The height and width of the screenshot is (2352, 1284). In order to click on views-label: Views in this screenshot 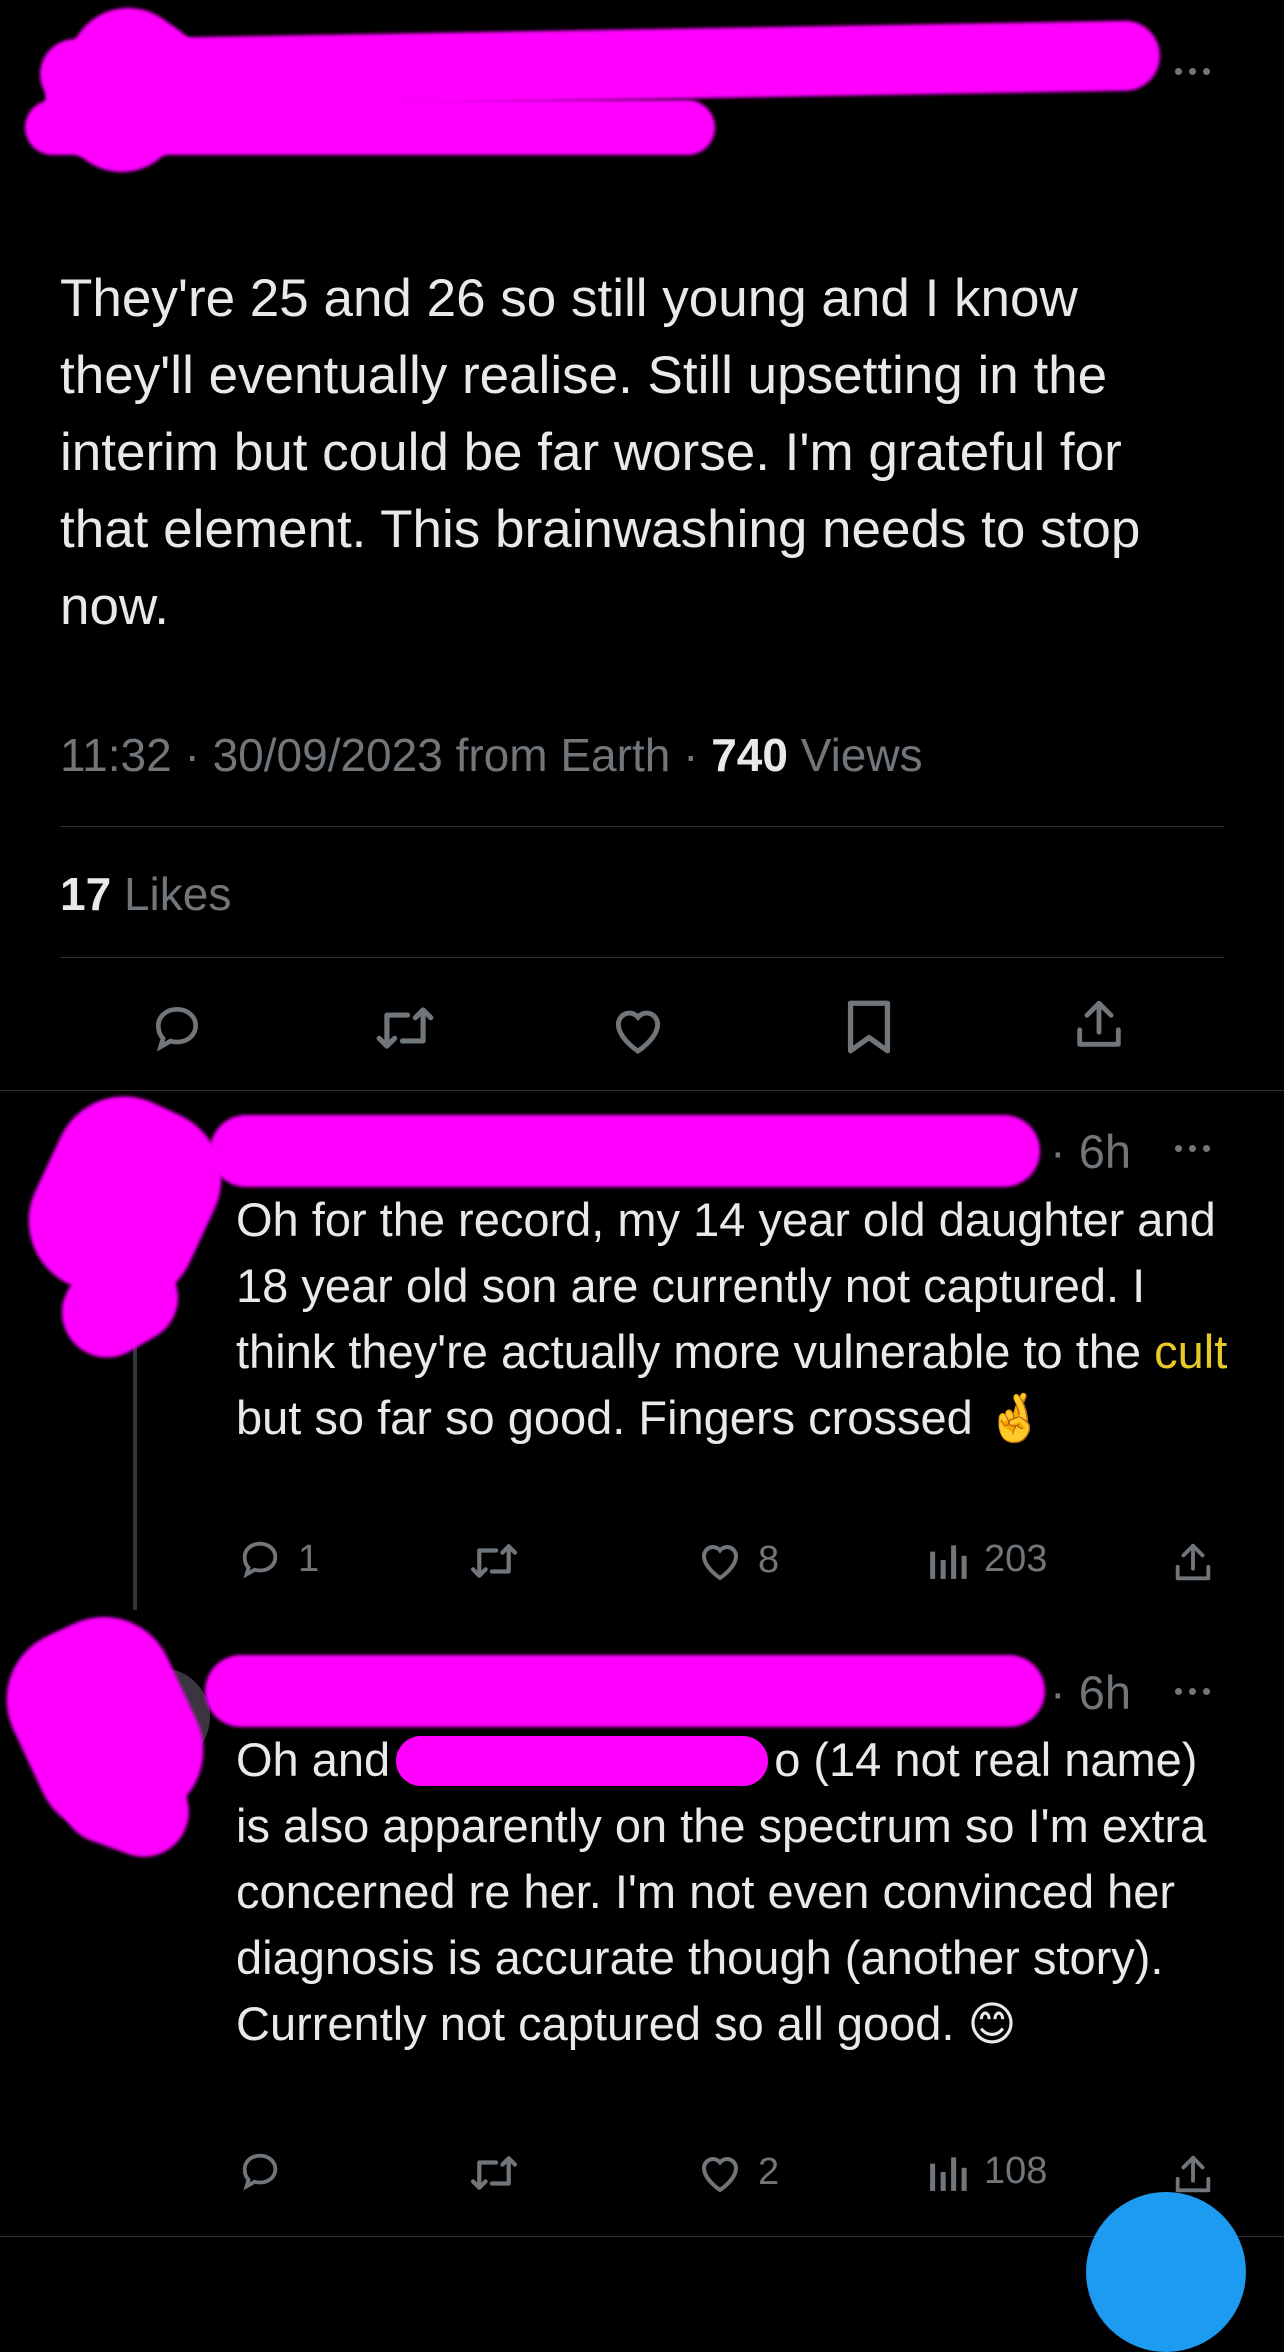, I will do `click(855, 755)`.